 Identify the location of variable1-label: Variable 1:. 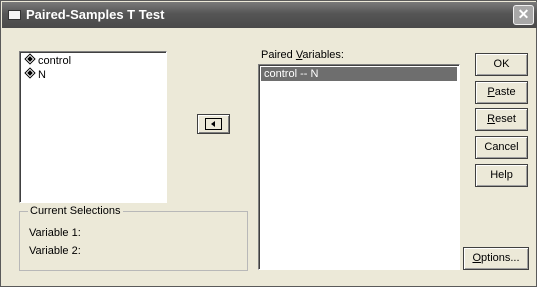
(55, 233).